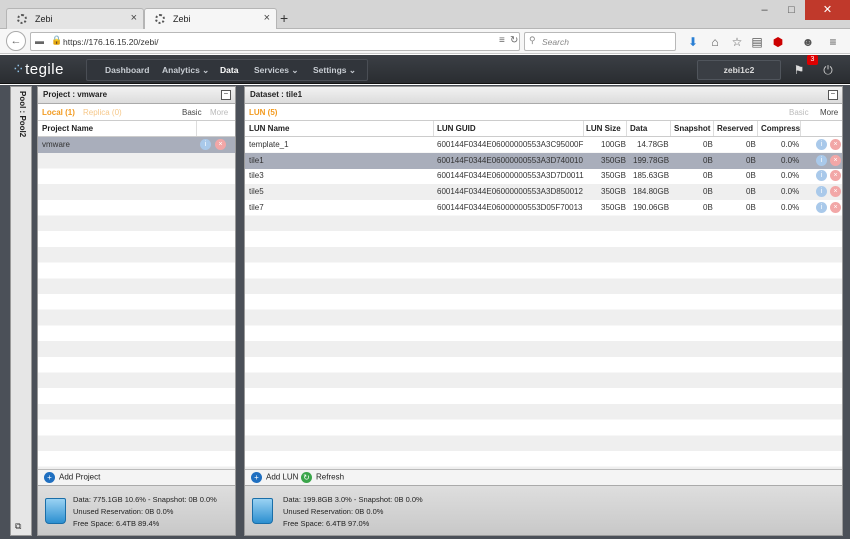 Image resolution: width=850 pixels, height=539 pixels. Describe the element at coordinates (284, 18) in the screenshot. I see `new-tab-button: +` at that location.